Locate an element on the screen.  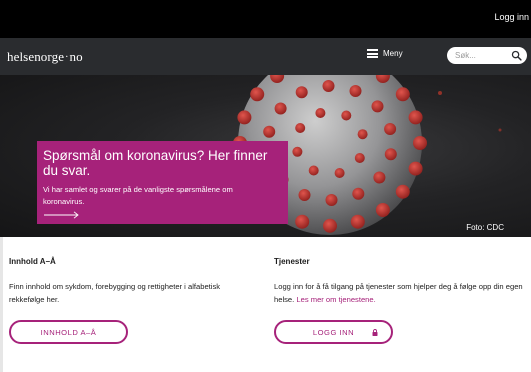
search-box is located at coordinates (487, 55).